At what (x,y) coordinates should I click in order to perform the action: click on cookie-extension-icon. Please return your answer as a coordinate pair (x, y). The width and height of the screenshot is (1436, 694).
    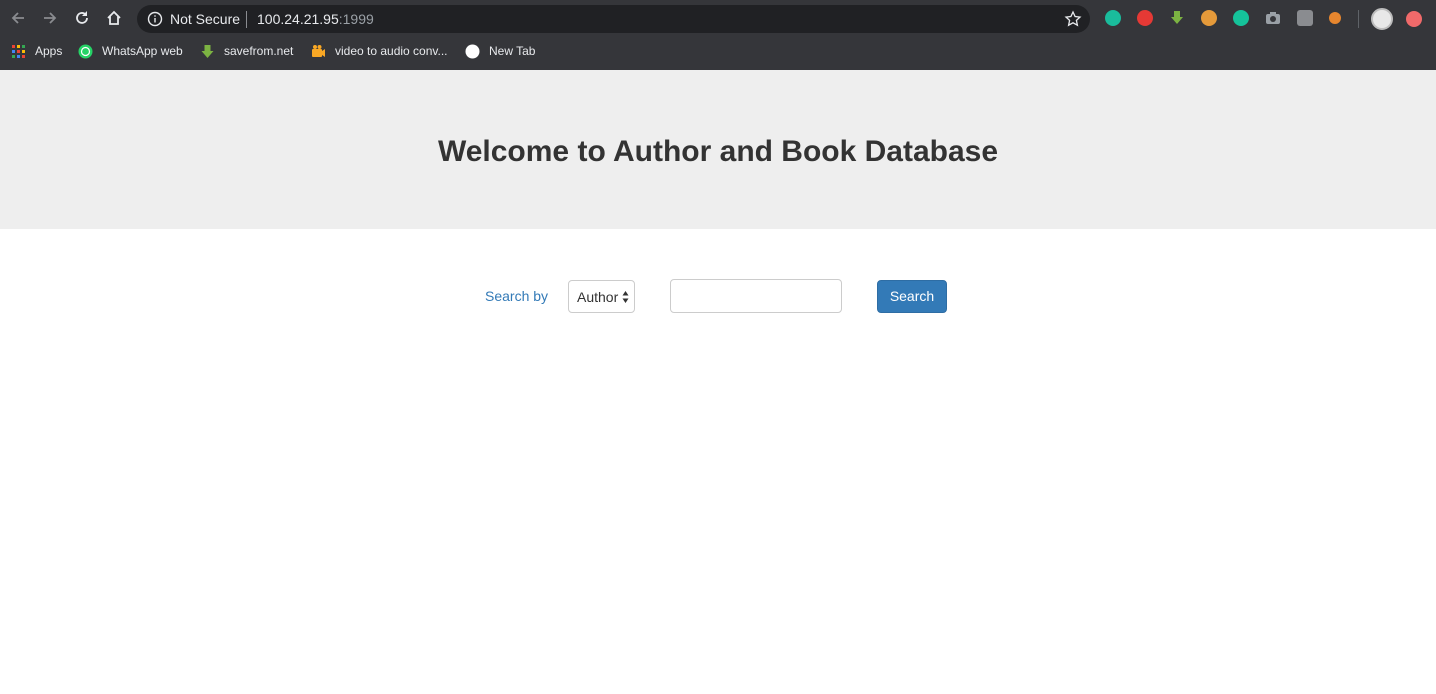
    Looking at the image, I should click on (1209, 18).